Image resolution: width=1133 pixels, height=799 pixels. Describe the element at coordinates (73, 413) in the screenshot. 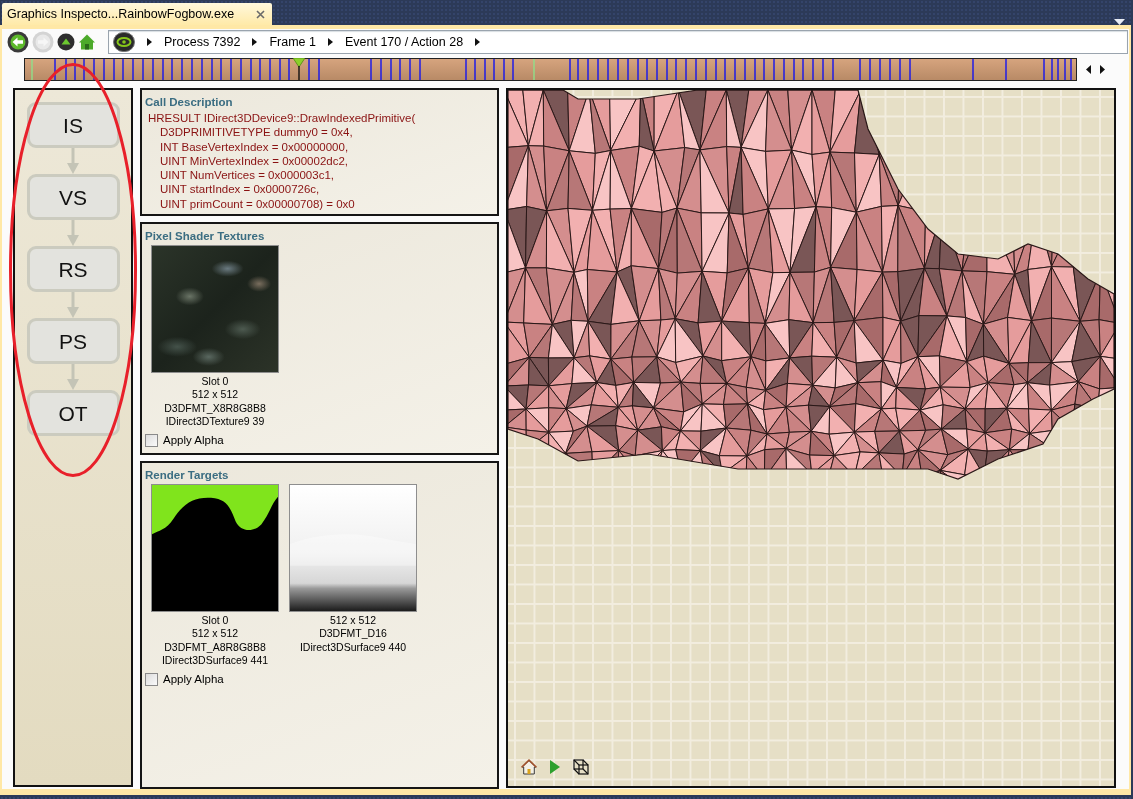

I see `pipeline-stage-button: OT` at that location.